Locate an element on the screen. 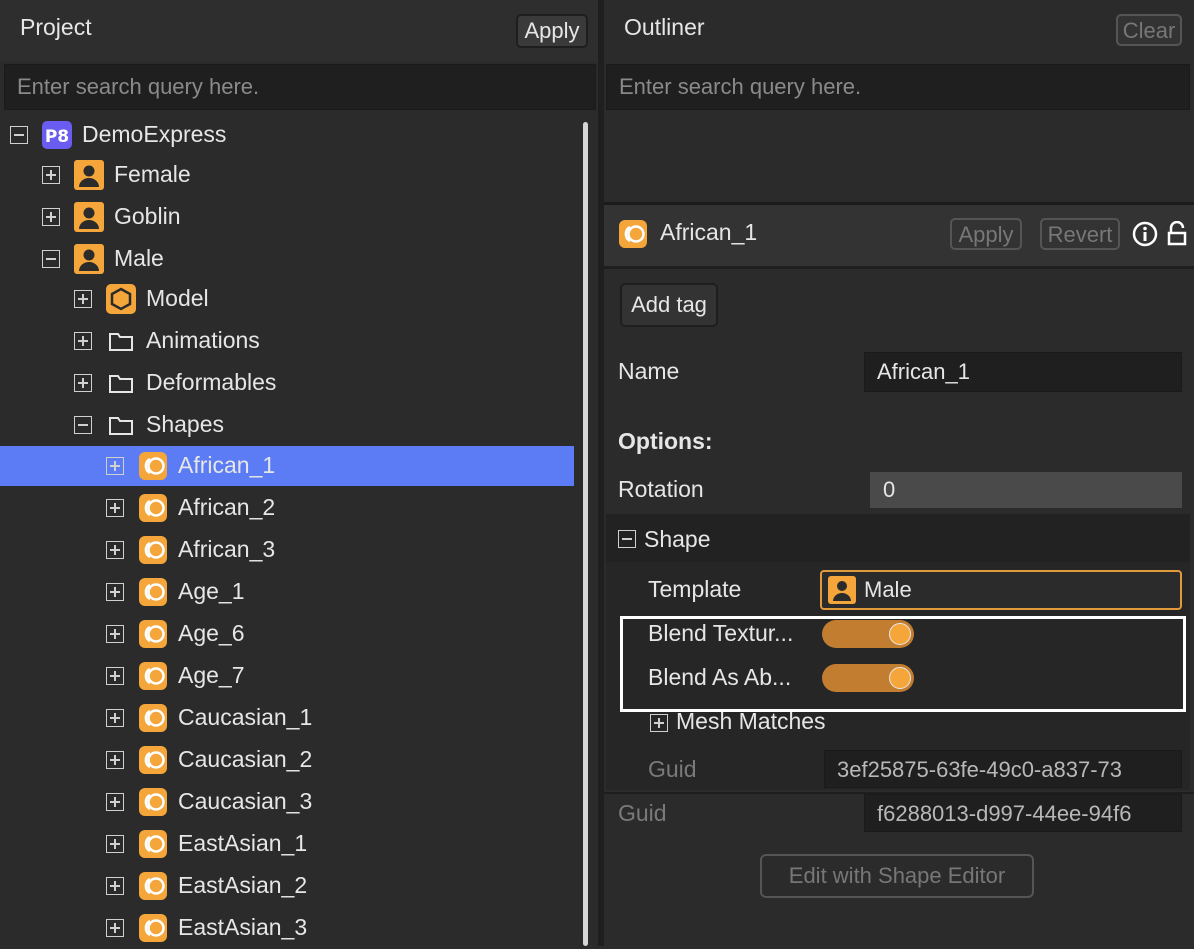 The image size is (1194, 949). guid-field: f6288013-d997-44ee-94f6 is located at coordinates (1023, 813).